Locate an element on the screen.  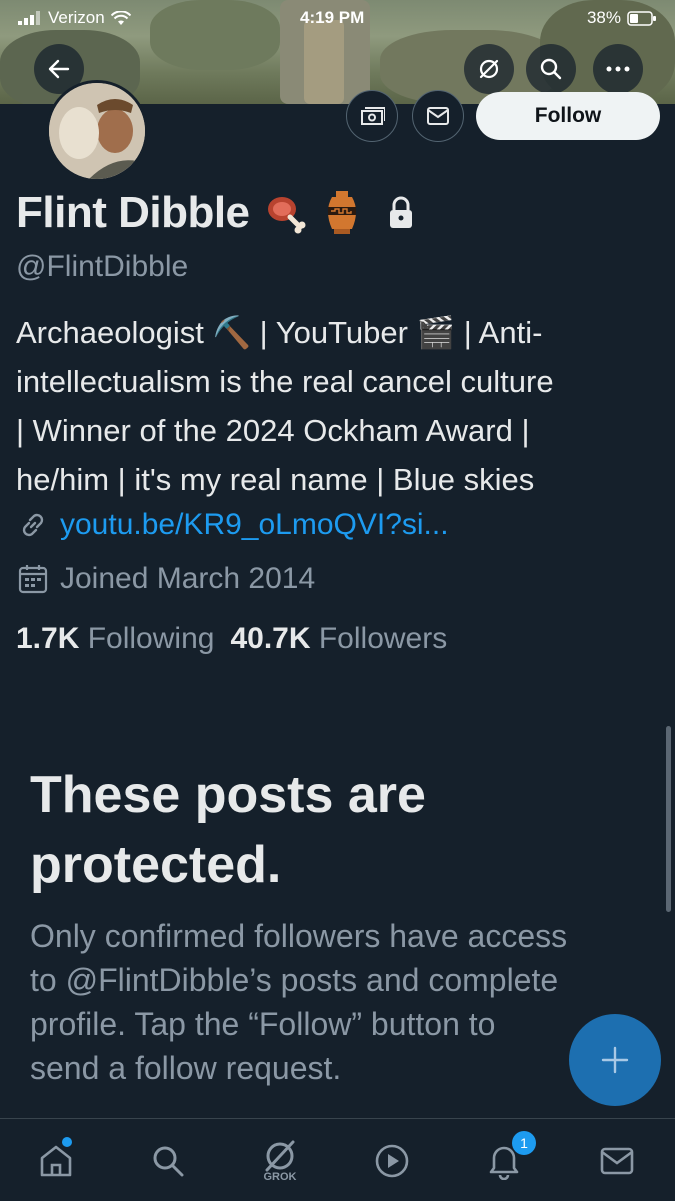
home-icon is located at coordinates (56, 1161).